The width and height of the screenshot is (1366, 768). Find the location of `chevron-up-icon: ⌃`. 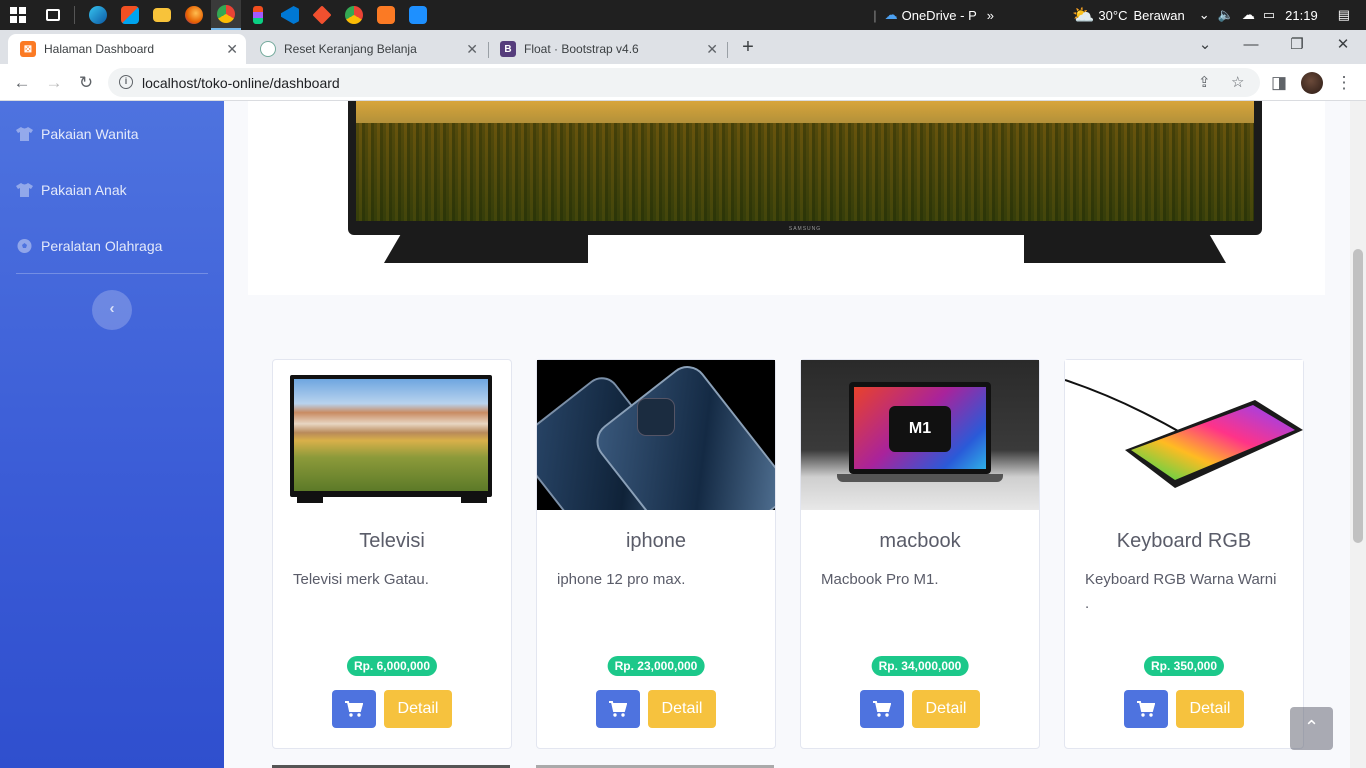

chevron-up-icon: ⌃ is located at coordinates (1311, 727).